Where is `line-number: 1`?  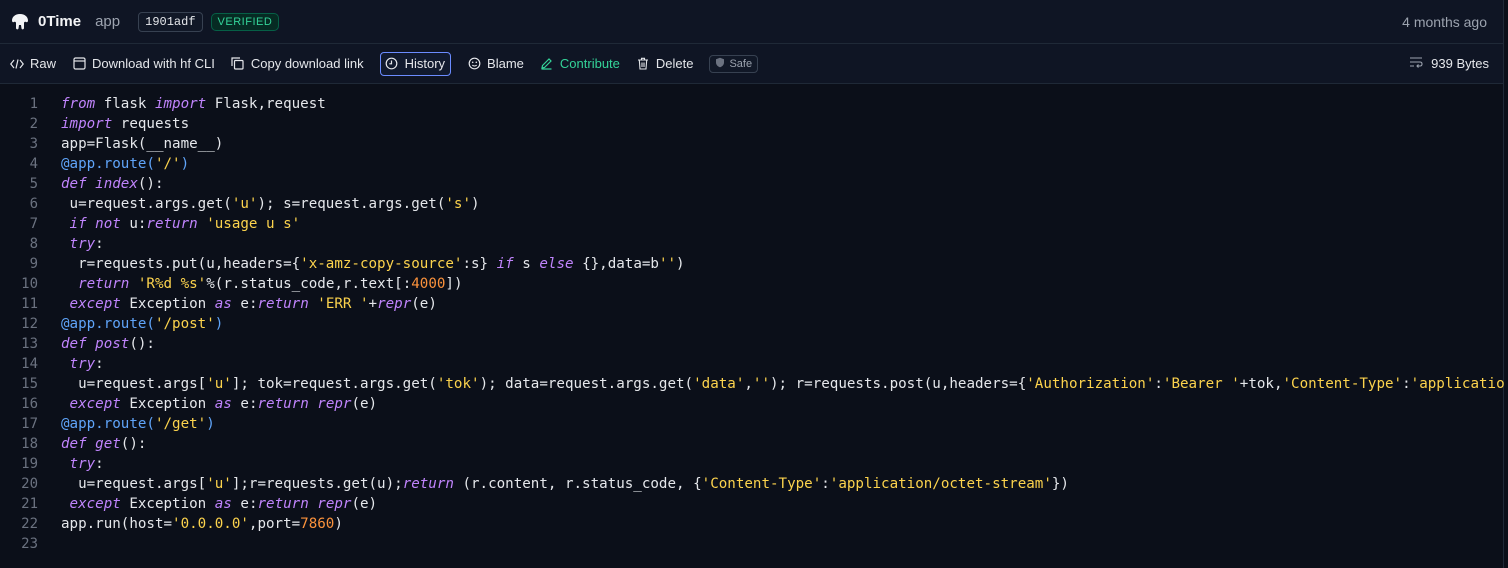 line-number: 1 is located at coordinates (19, 104).